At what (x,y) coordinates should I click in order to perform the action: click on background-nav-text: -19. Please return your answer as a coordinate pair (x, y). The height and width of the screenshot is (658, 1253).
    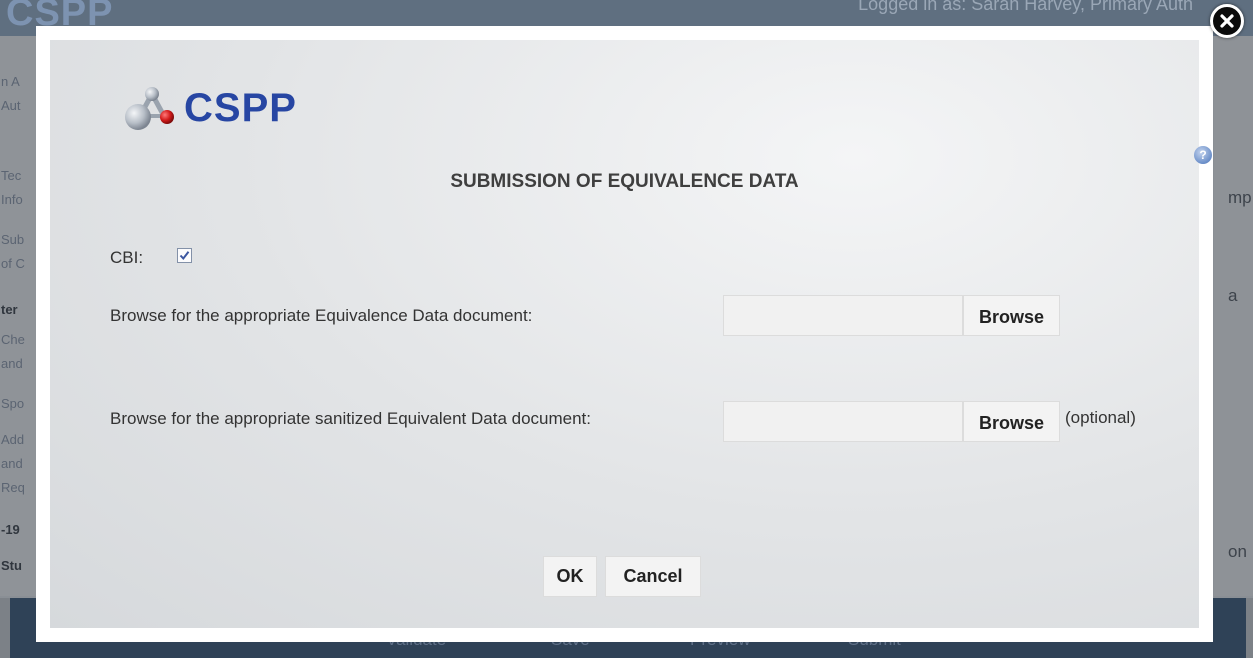
    Looking at the image, I should click on (10, 529).